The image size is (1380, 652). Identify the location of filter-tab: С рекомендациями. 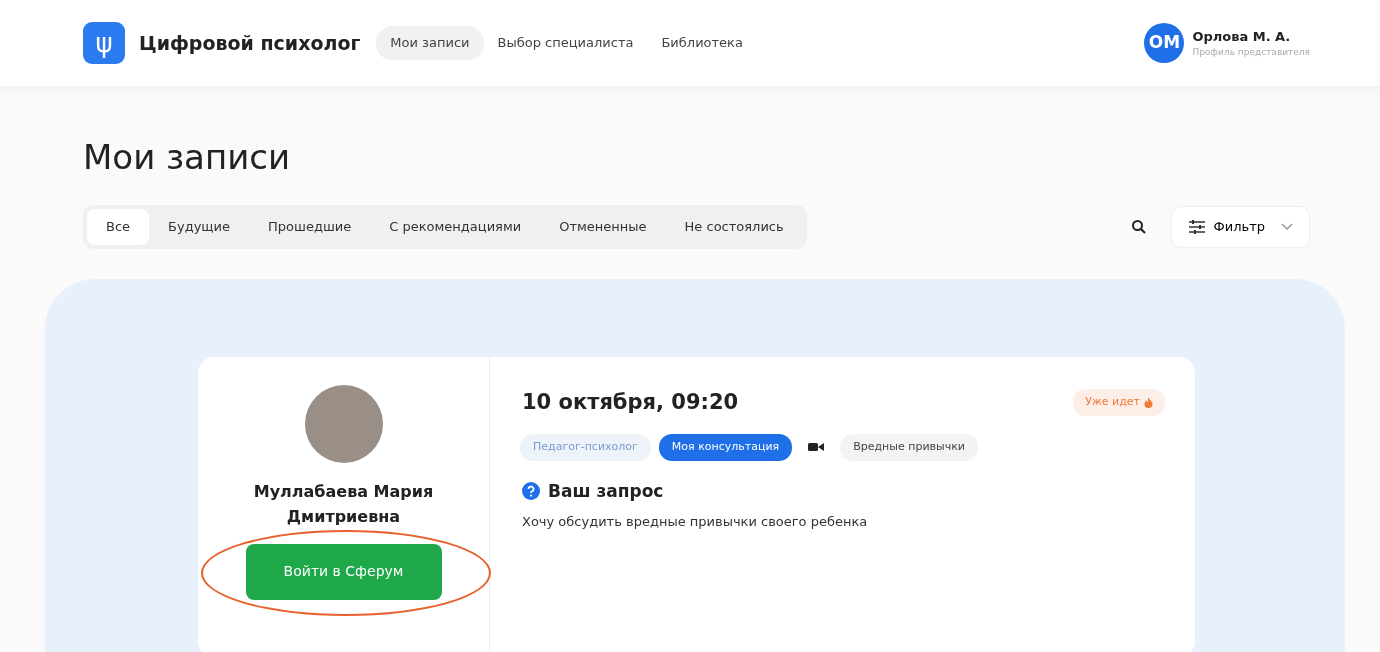
(455, 227).